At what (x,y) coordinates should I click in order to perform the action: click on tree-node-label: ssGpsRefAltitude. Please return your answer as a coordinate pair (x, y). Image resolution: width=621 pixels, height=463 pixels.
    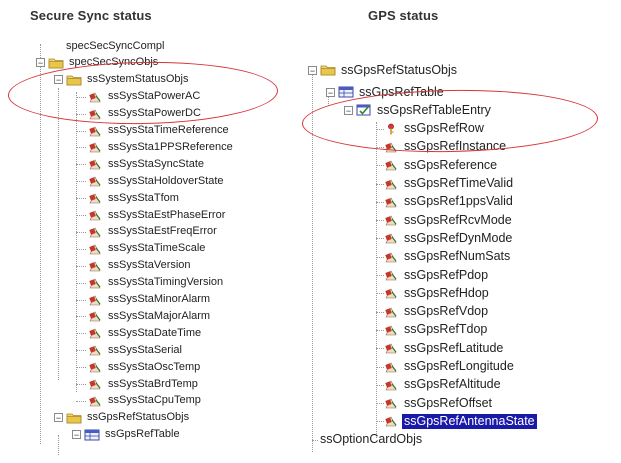
    Looking at the image, I should click on (452, 384).